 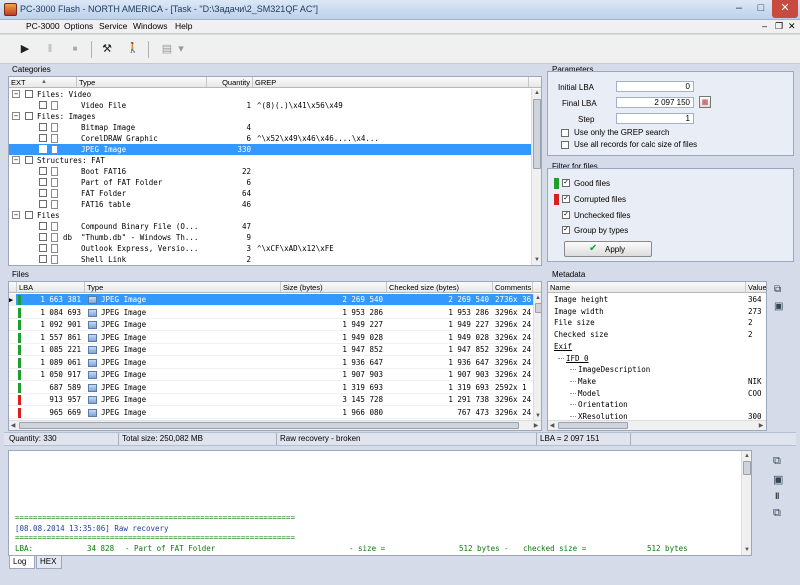 What do you see at coordinates (566, 215) in the screenshot?
I see `unchecked-files-checkbox: ✓` at bounding box center [566, 215].